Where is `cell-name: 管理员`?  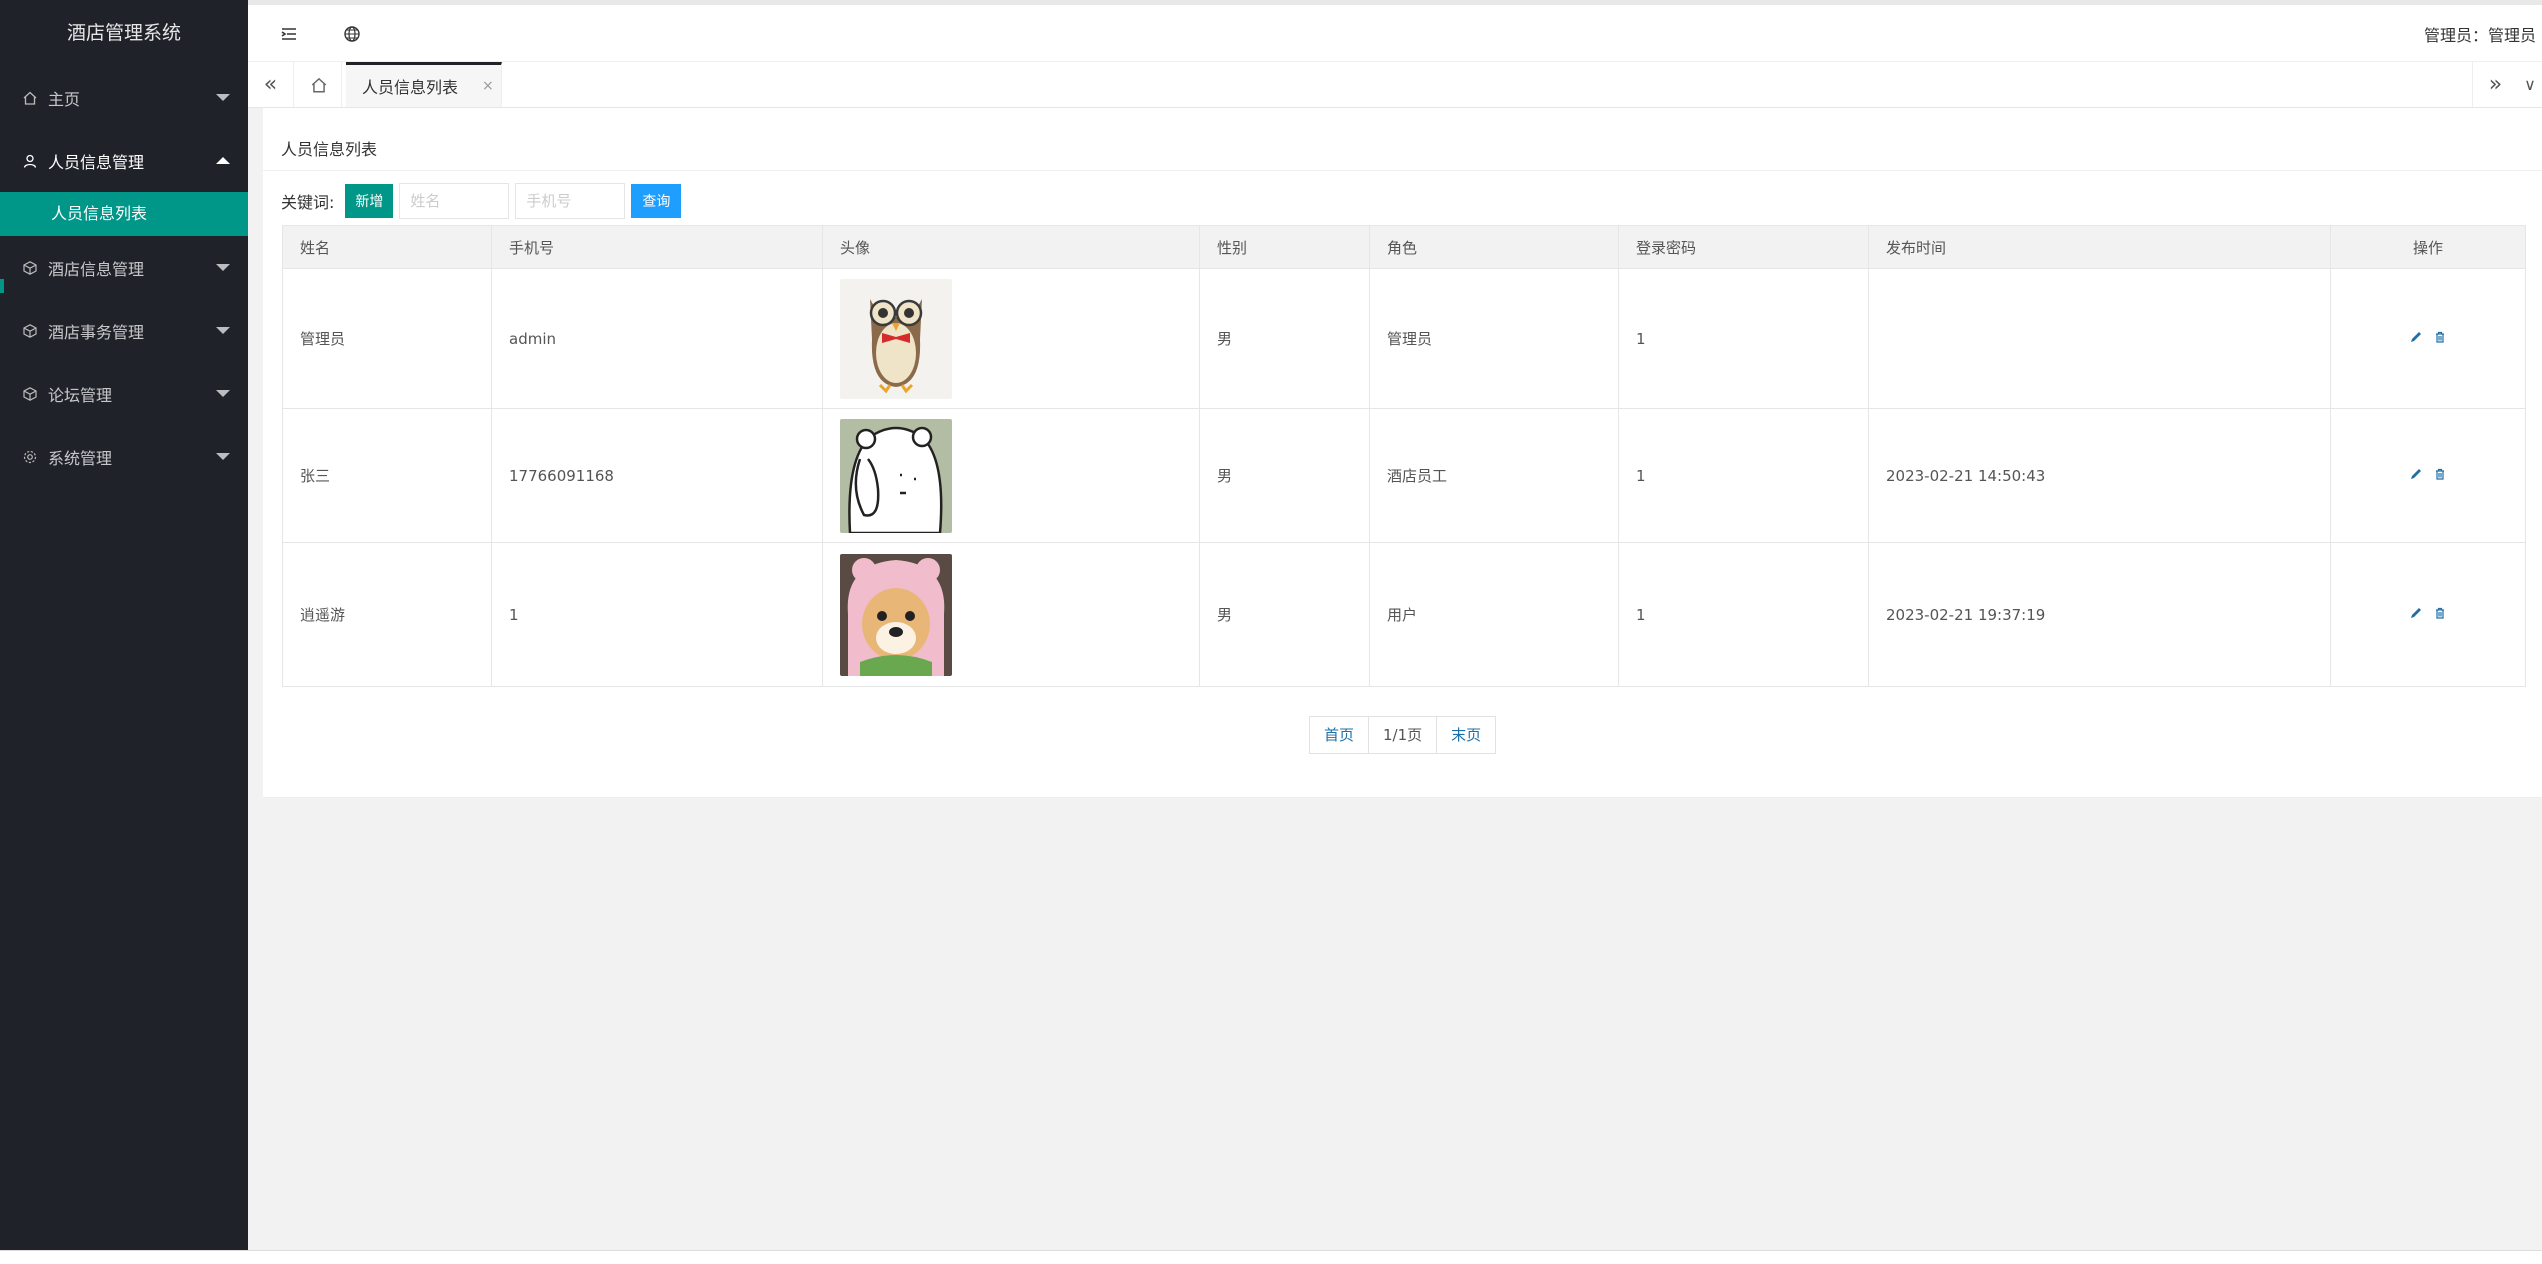
cell-name: 管理员 is located at coordinates (387, 338).